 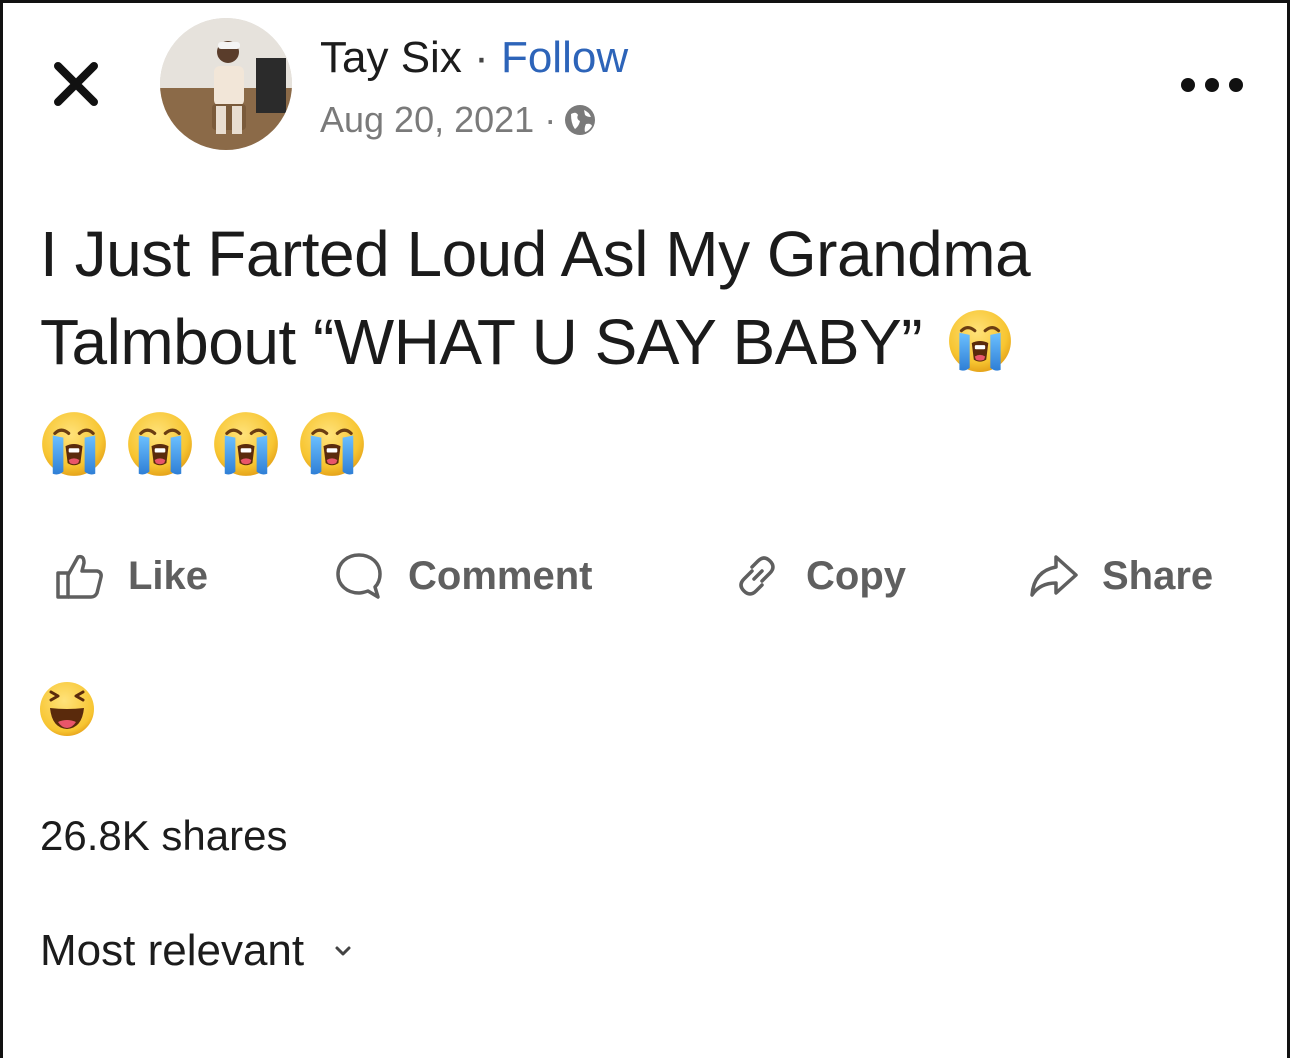 What do you see at coordinates (1158, 575) in the screenshot?
I see `share-label: Share` at bounding box center [1158, 575].